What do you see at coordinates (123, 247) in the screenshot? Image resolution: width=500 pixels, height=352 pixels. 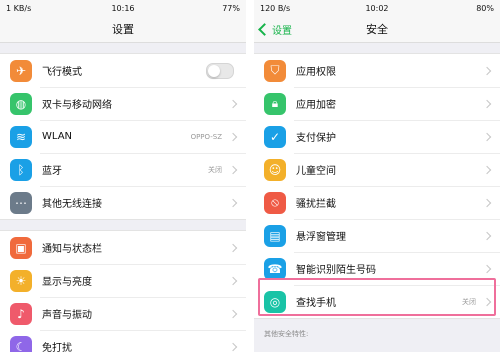 I see `settings-row-notifications: ▣ 通知与状态栏` at bounding box center [123, 247].